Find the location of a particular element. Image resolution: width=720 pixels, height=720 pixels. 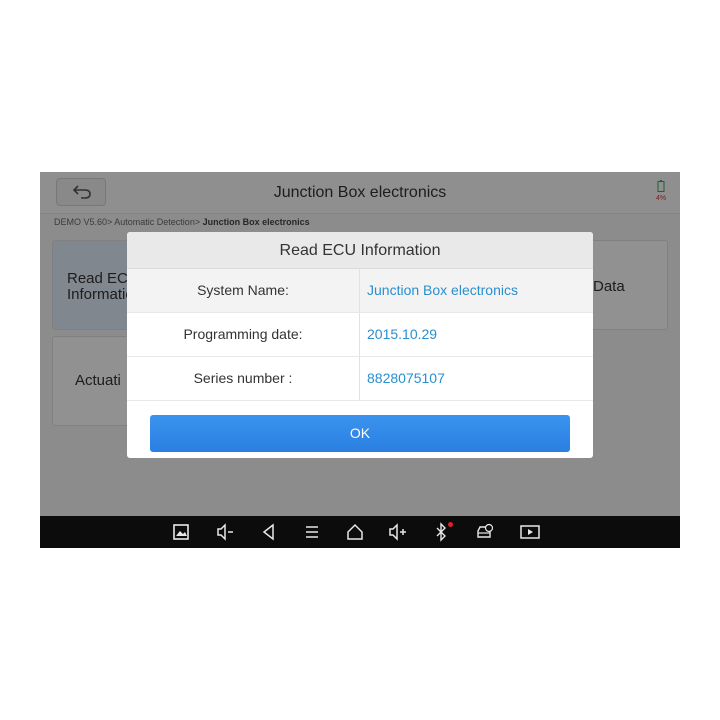

info-row-system-name: System Name: Junction Box electronics is located at coordinates (360, 291).